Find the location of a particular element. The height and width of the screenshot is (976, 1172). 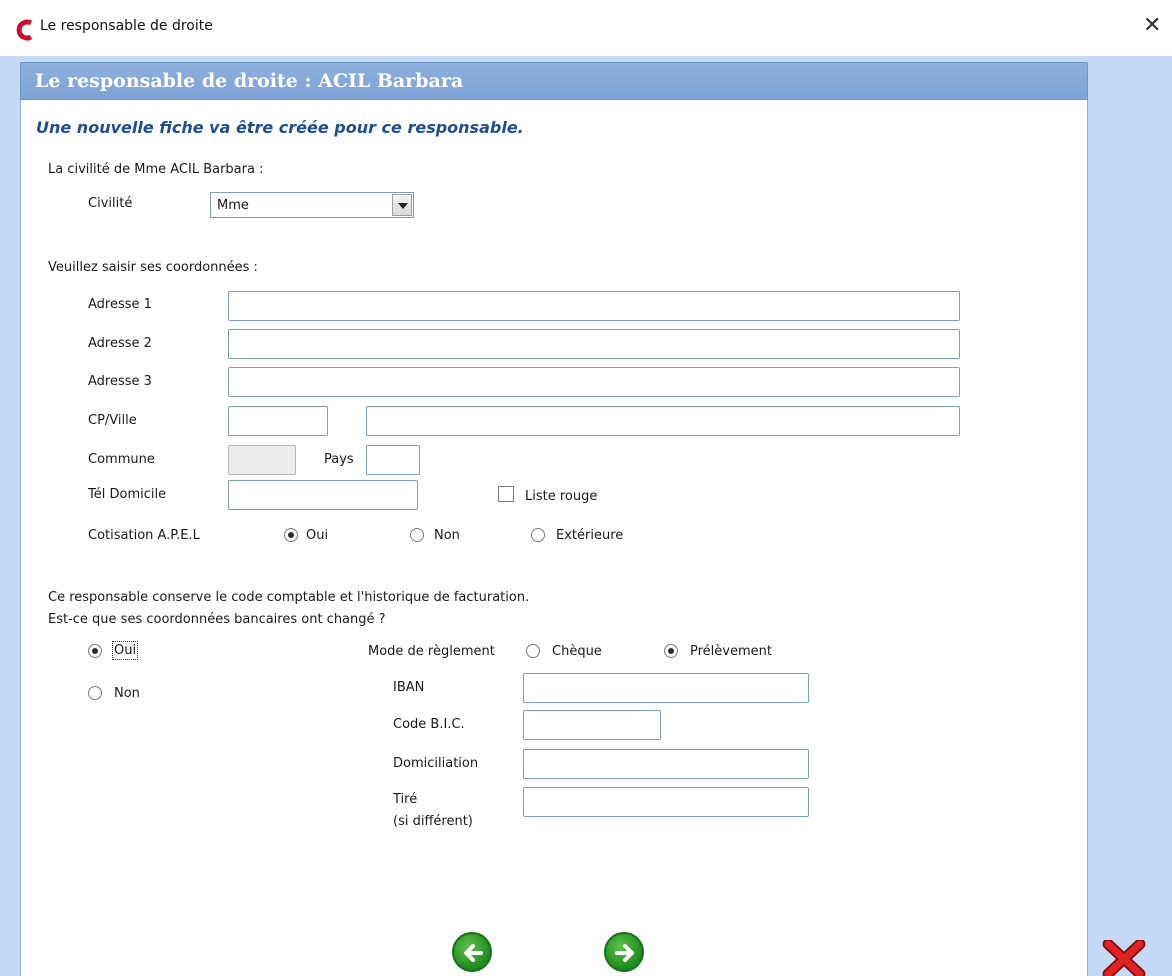

back-button is located at coordinates (472, 952).